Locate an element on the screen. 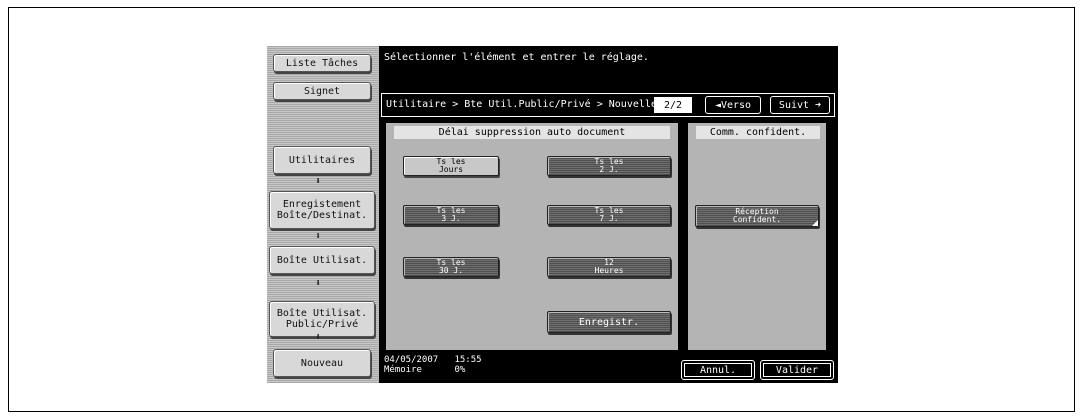 Image resolution: width=1085 pixels, height=420 pixels. option-every-day-button: Ts les Jours is located at coordinates (451, 166).